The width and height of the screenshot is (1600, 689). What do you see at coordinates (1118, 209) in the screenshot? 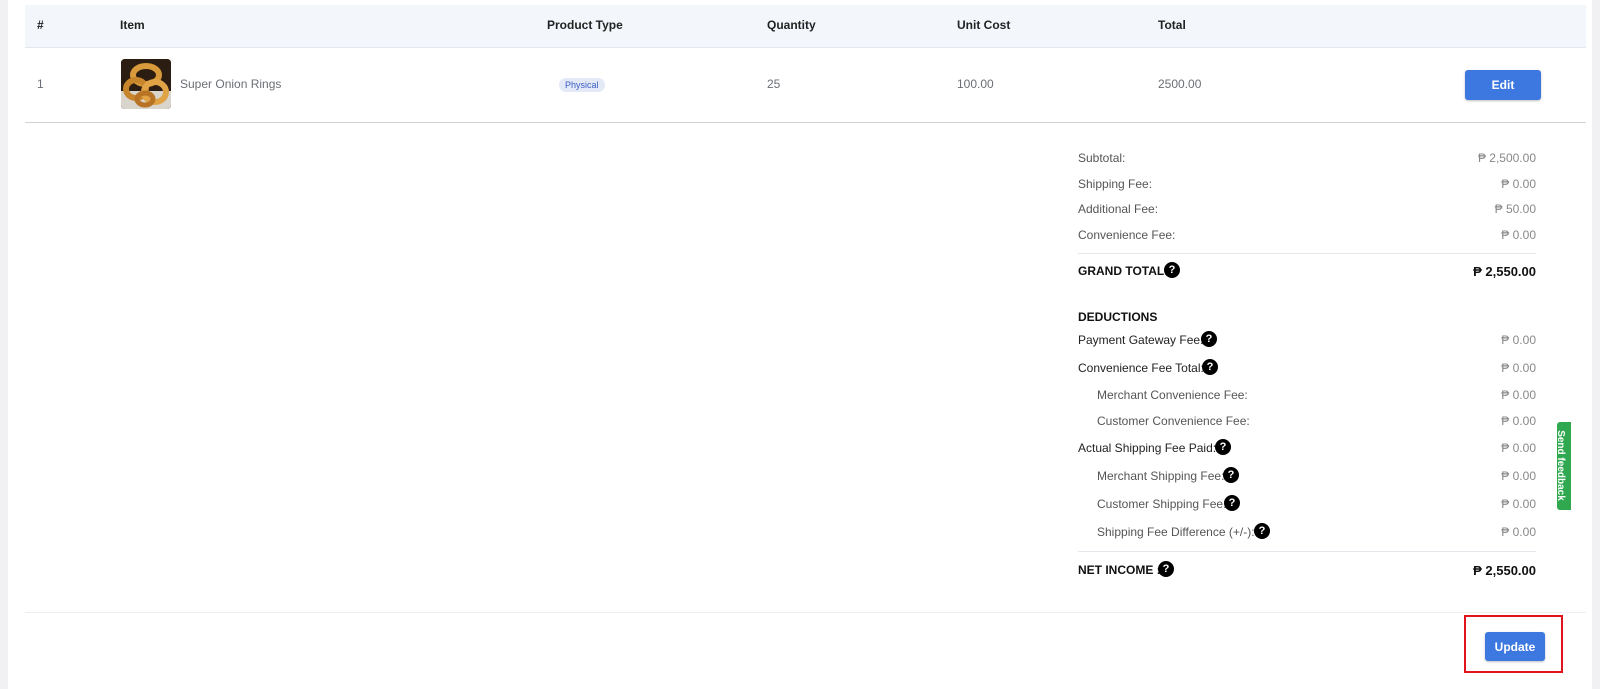
I see `additional-fee-label: Additional Fee:` at bounding box center [1118, 209].